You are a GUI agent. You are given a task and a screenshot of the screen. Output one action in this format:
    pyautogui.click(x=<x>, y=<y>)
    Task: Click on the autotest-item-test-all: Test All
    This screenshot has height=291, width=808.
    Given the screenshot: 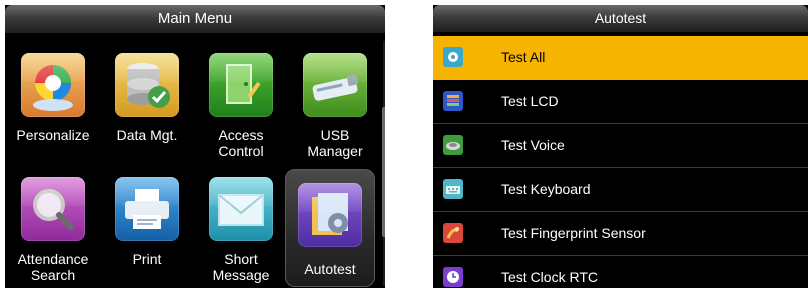 What is the action you would take?
    pyautogui.click(x=620, y=58)
    